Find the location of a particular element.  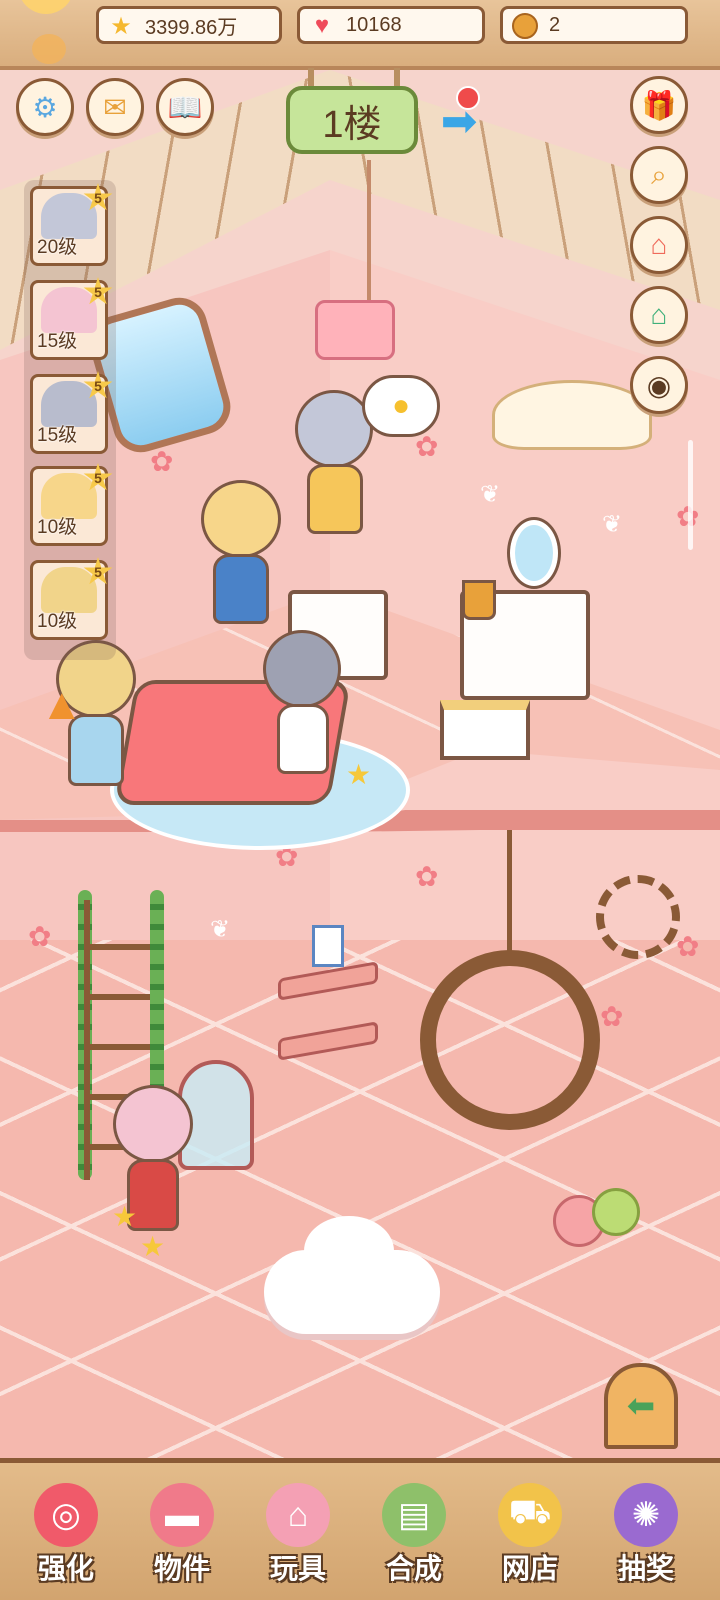

gift-box-icon: 🎁 is located at coordinates (659, 105).